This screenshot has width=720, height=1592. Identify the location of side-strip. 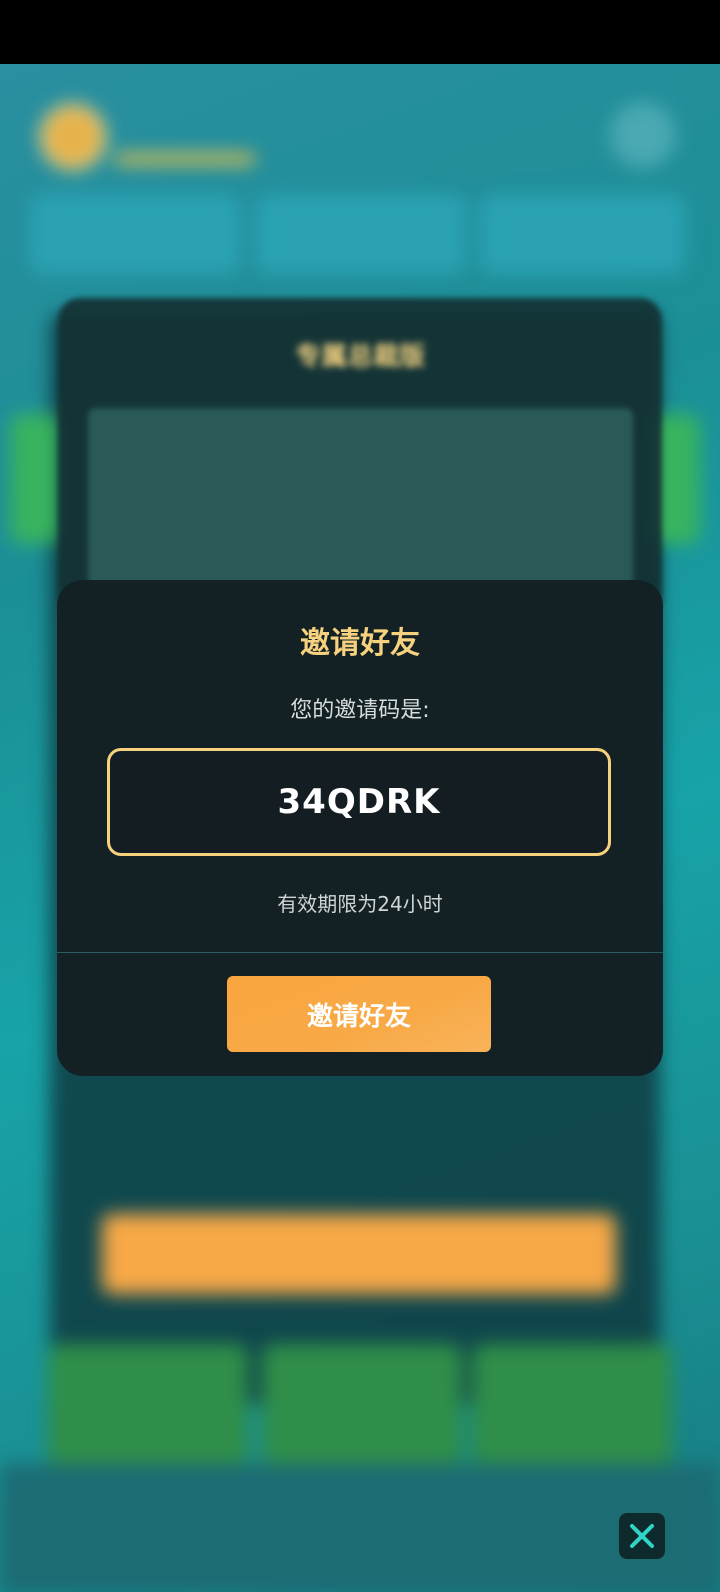
(35, 479).